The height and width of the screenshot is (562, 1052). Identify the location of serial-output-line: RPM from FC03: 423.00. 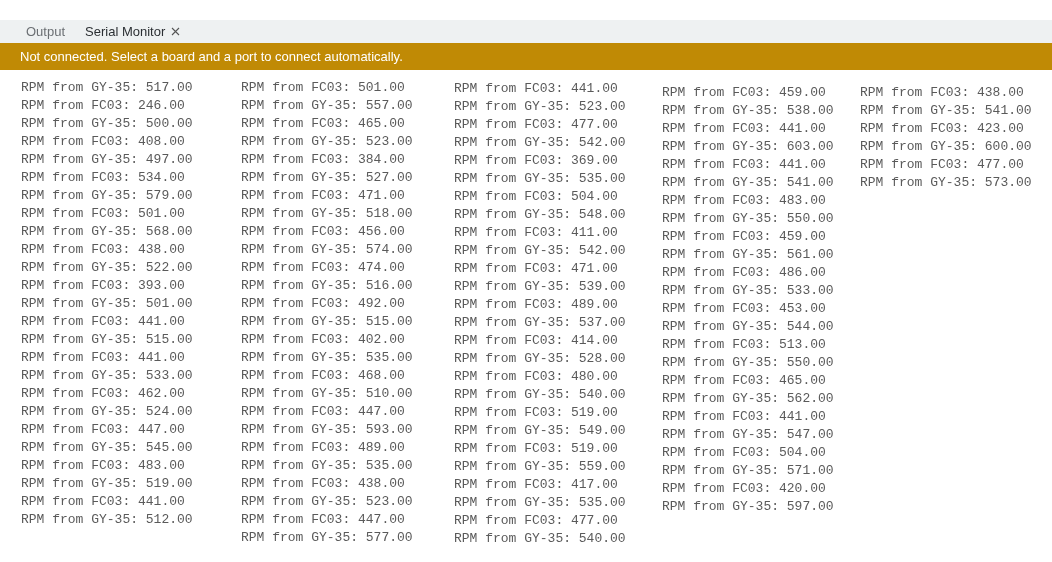
(942, 129).